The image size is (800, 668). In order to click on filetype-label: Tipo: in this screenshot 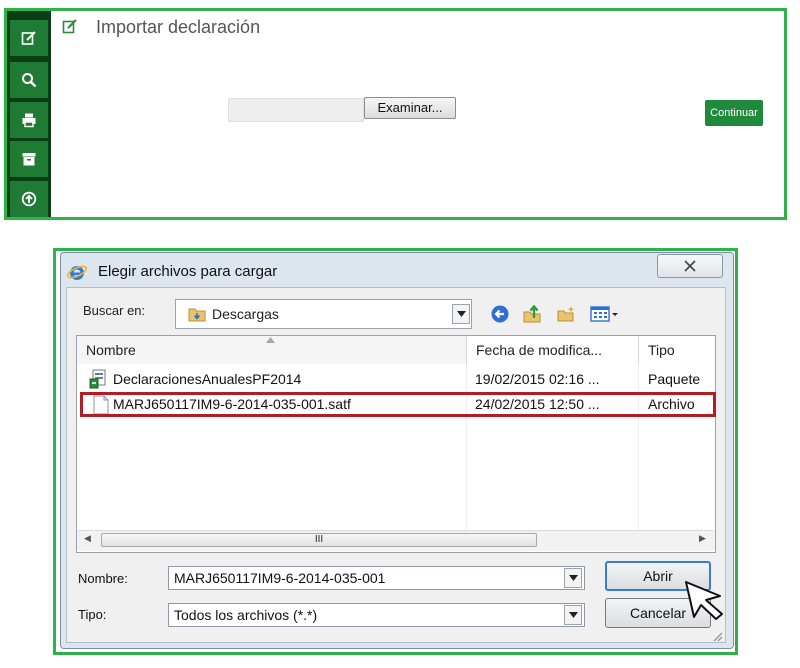, I will do `click(92, 614)`.